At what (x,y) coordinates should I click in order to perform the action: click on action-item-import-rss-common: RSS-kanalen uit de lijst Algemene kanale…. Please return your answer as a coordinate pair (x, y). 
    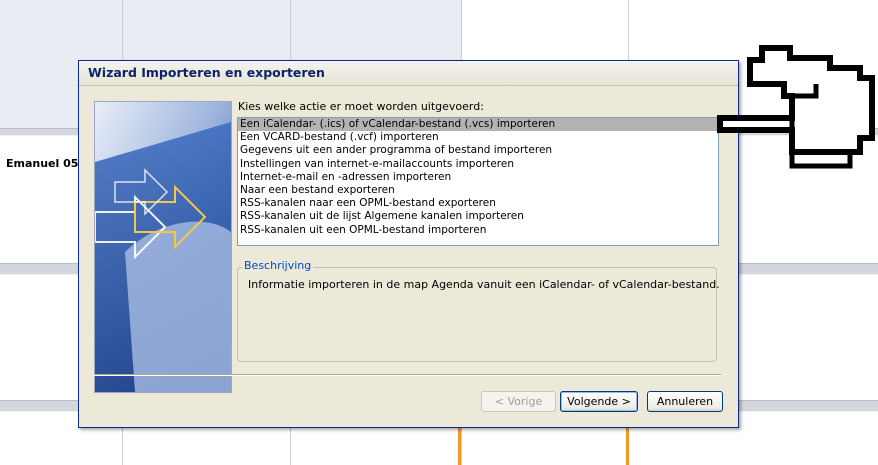
    Looking at the image, I should click on (478, 216).